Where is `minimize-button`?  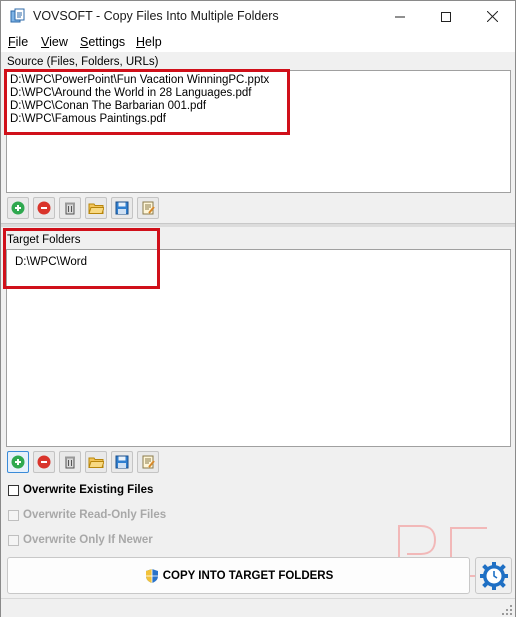
minimize-button is located at coordinates (400, 16).